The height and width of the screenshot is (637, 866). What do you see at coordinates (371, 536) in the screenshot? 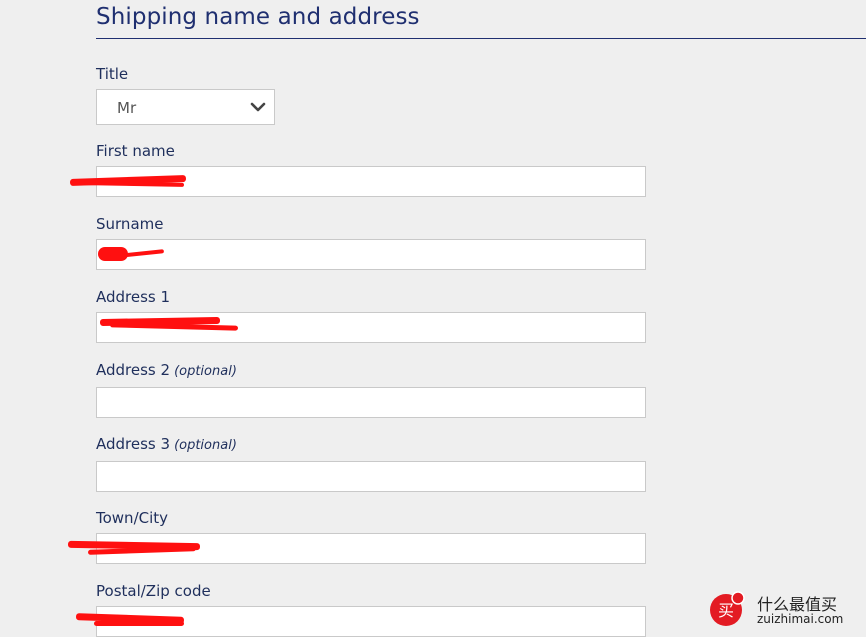
I see `town-field: Town/City` at bounding box center [371, 536].